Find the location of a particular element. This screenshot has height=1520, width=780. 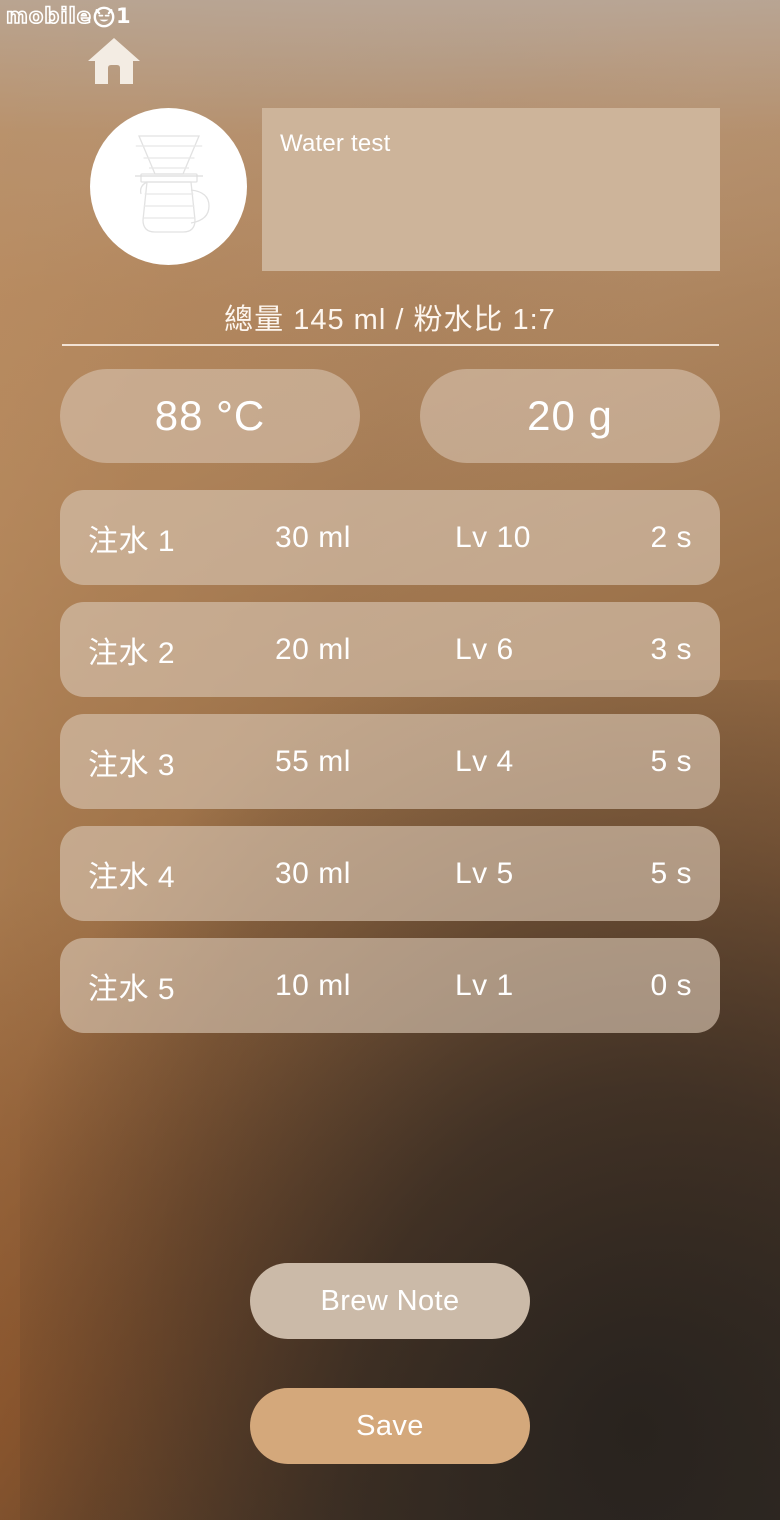

pour-step-label: 注水 1 is located at coordinates (132, 541).